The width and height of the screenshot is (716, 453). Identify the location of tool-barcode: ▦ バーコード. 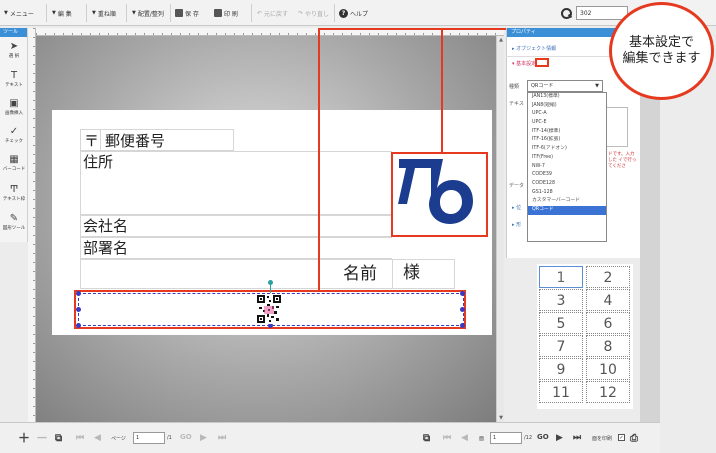
(14, 163).